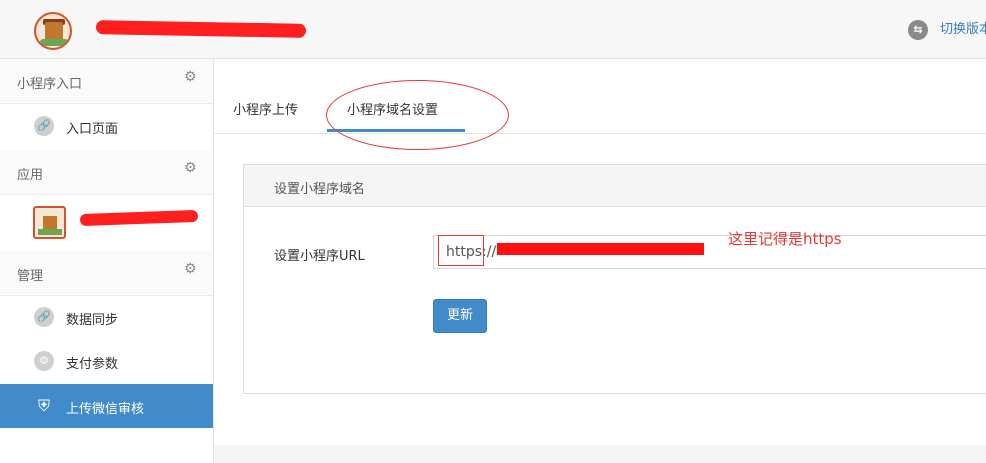  I want to click on sidebar-section-entry: 小程序入口 ⚙, so click(106, 81).